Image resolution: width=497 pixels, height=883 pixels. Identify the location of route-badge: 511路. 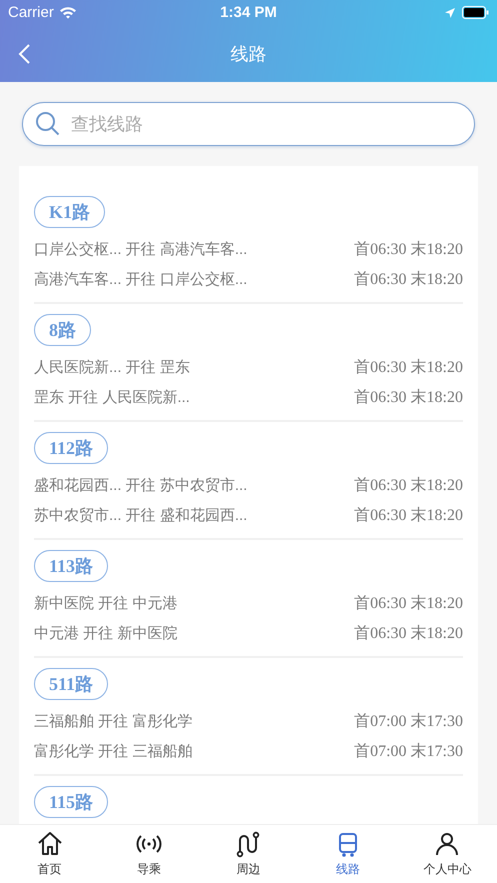
(71, 684).